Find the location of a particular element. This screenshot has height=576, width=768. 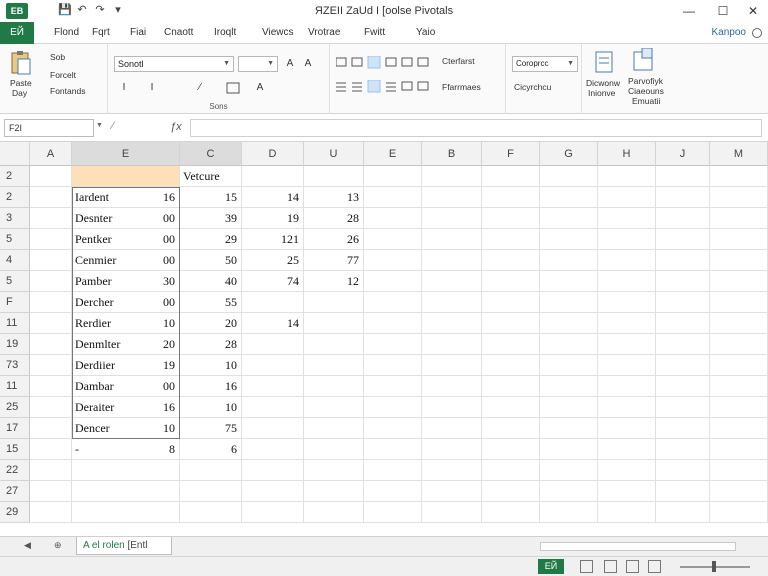

chevron-down-icon: ▼ is located at coordinates (99, 125).